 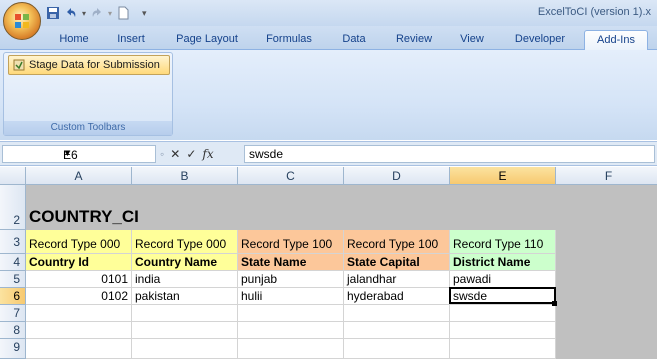 I want to click on stage-data-label: Stage Data for Submission, so click(x=94, y=65).